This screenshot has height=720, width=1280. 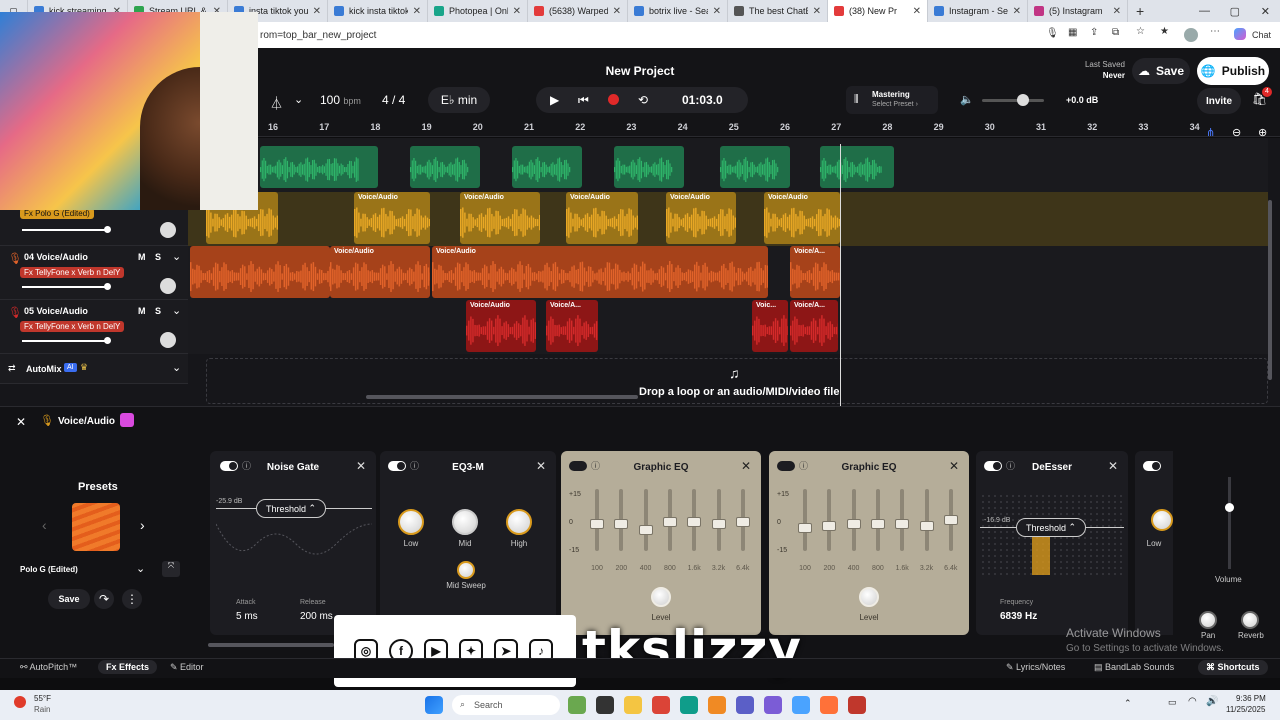 I want to click on vlc-icon, so click(x=717, y=705).